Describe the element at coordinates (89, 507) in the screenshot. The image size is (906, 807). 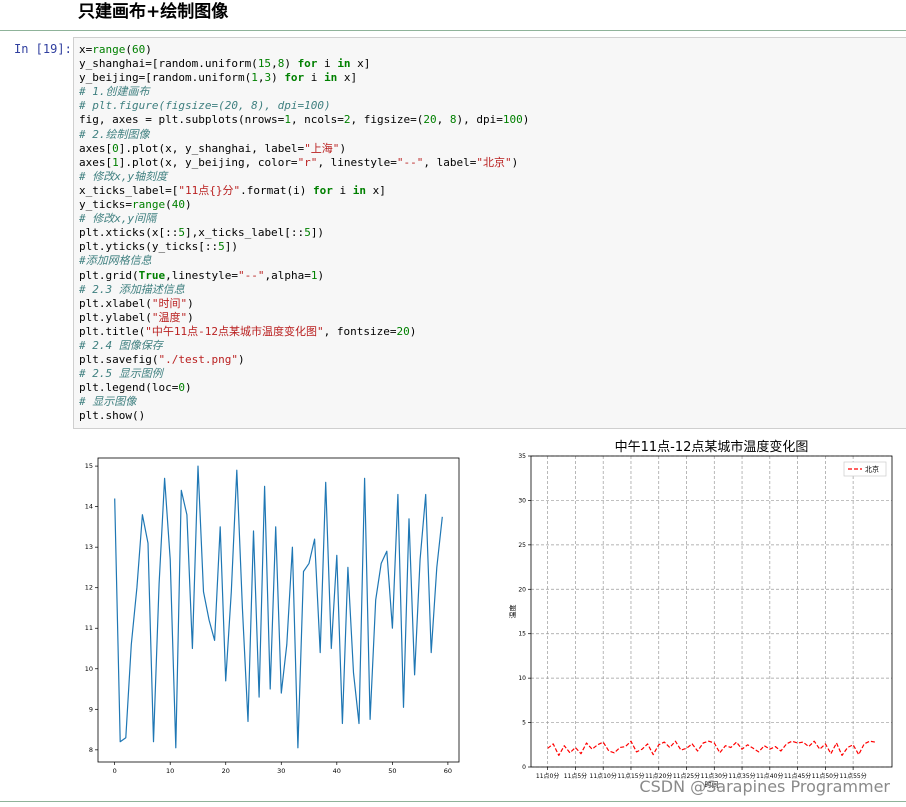
I see `y-tick-label: 14` at that location.